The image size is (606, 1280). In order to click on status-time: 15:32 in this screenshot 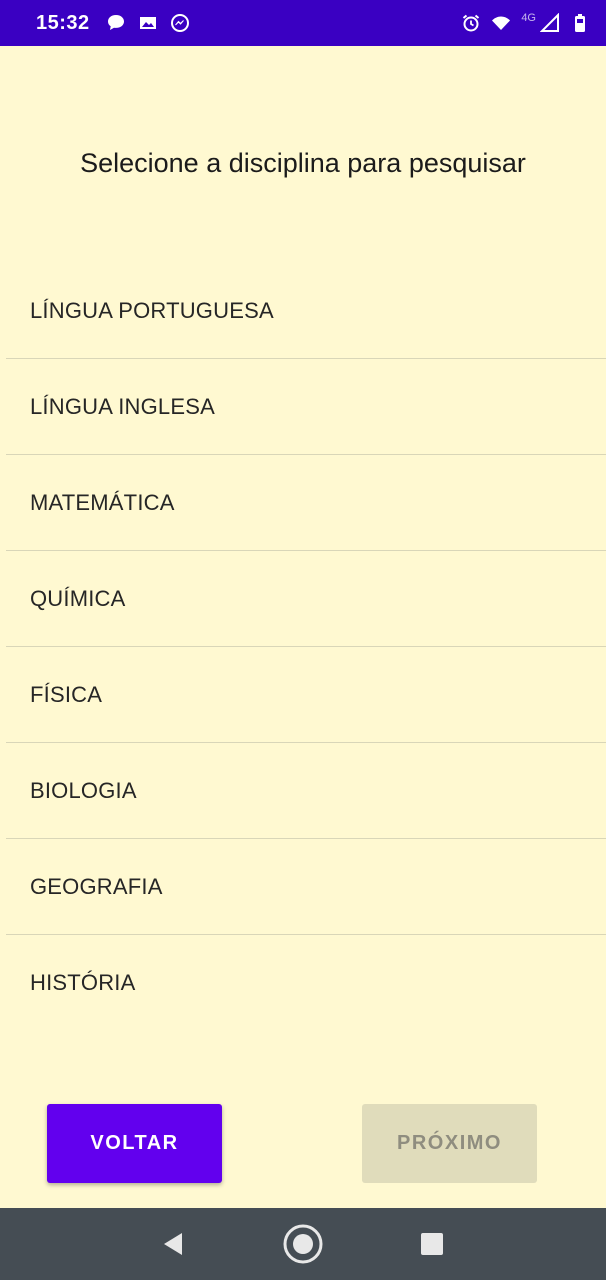, I will do `click(63, 22)`.